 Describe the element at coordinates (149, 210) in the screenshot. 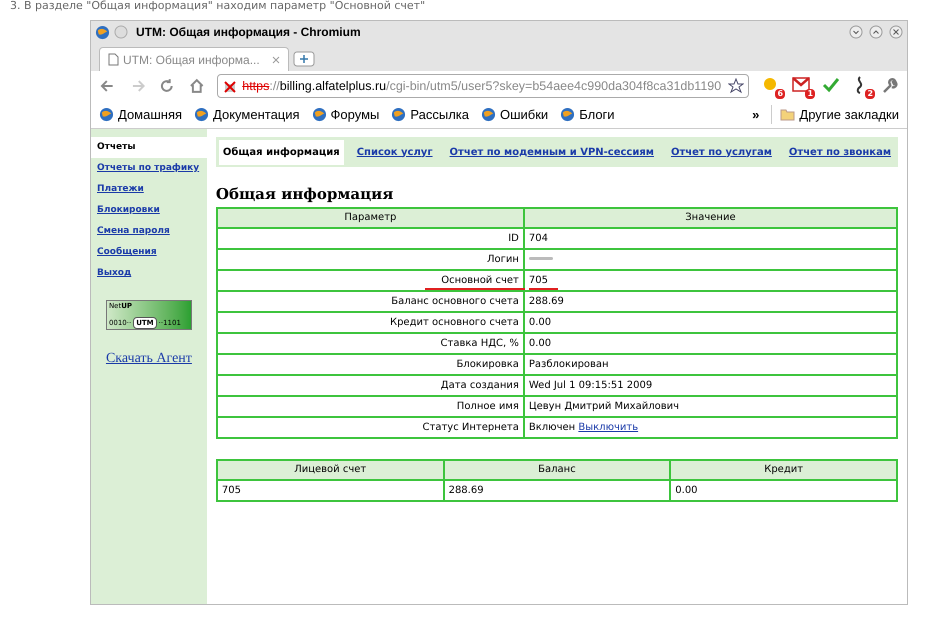

I see `sidebar-item: Блокировки` at that location.